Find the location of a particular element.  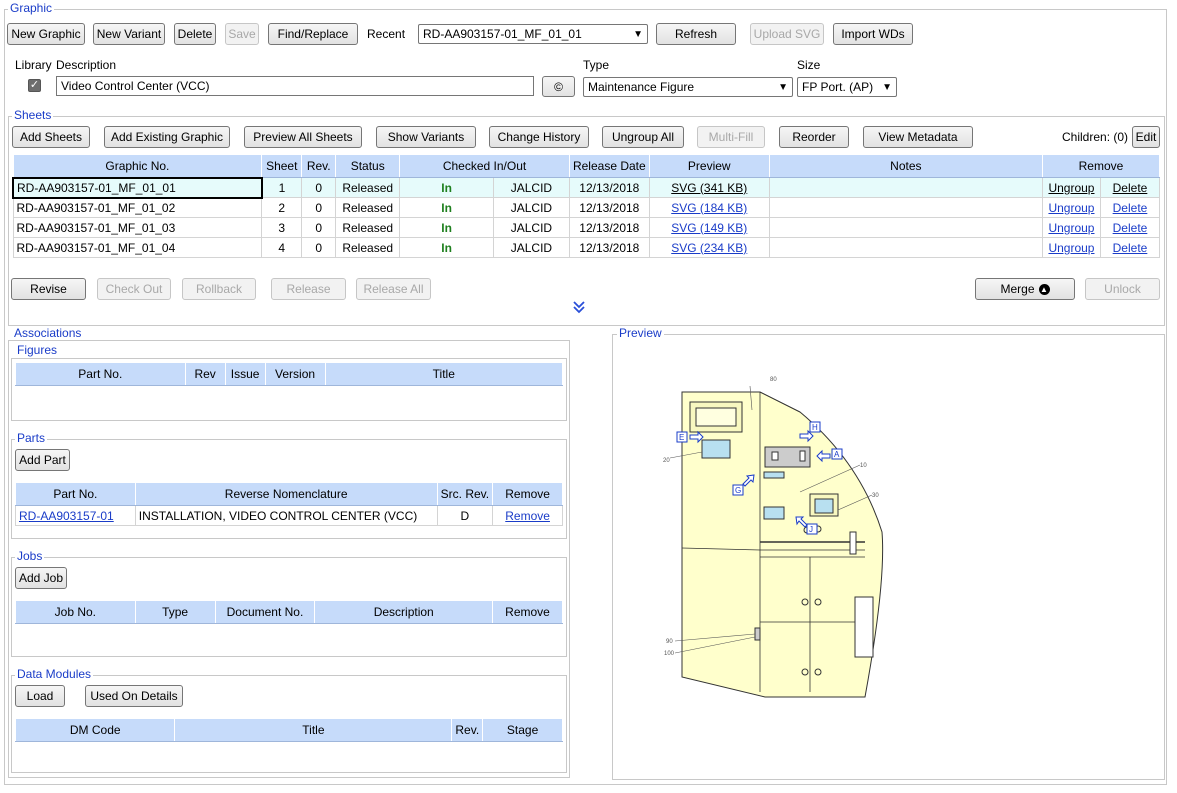

col-issue: Issue is located at coordinates (245, 374).